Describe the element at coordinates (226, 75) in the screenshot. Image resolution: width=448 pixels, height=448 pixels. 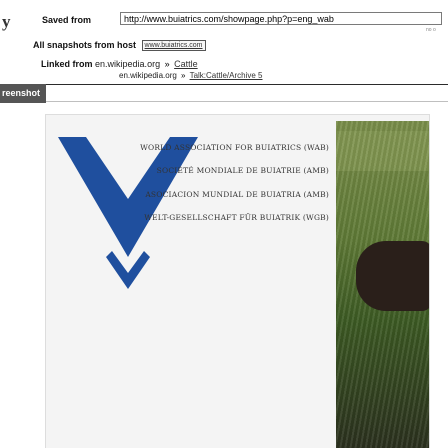
I see `linked-page-2: Talk:Cattle/Archive 5` at that location.